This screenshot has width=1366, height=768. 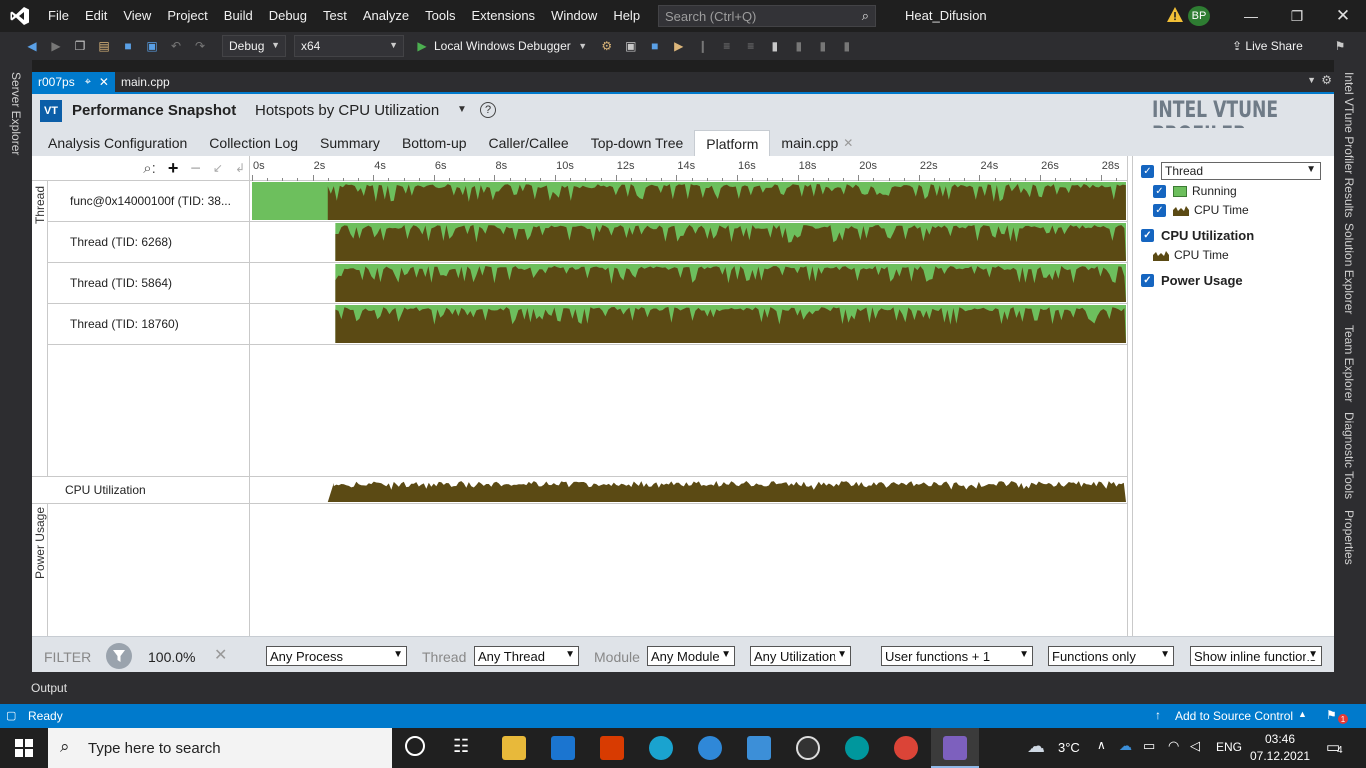 What do you see at coordinates (1192, 280) in the screenshot?
I see `legend-power-usage: ✓ Power Usage` at bounding box center [1192, 280].